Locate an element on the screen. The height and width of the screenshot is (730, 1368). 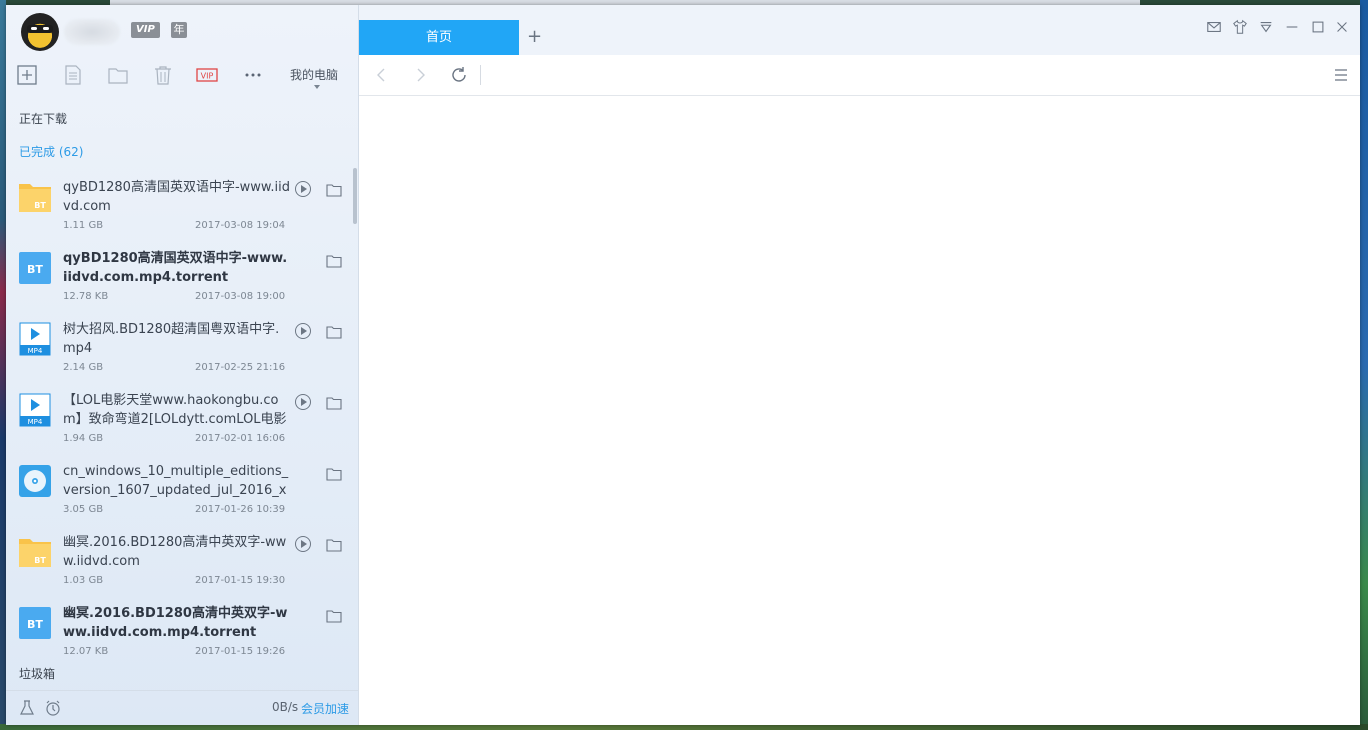
status-bar: 0B/s 会员加速 is located at coordinates (182, 707).